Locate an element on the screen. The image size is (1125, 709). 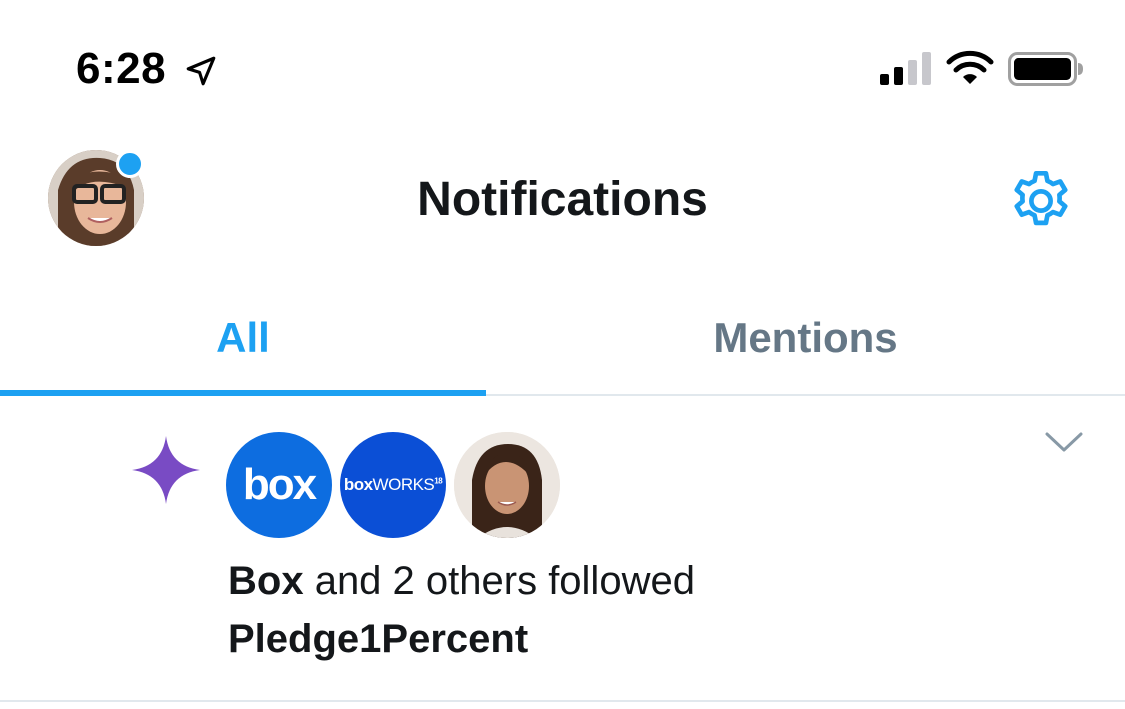
battery-icon is located at coordinates (1045, 69).